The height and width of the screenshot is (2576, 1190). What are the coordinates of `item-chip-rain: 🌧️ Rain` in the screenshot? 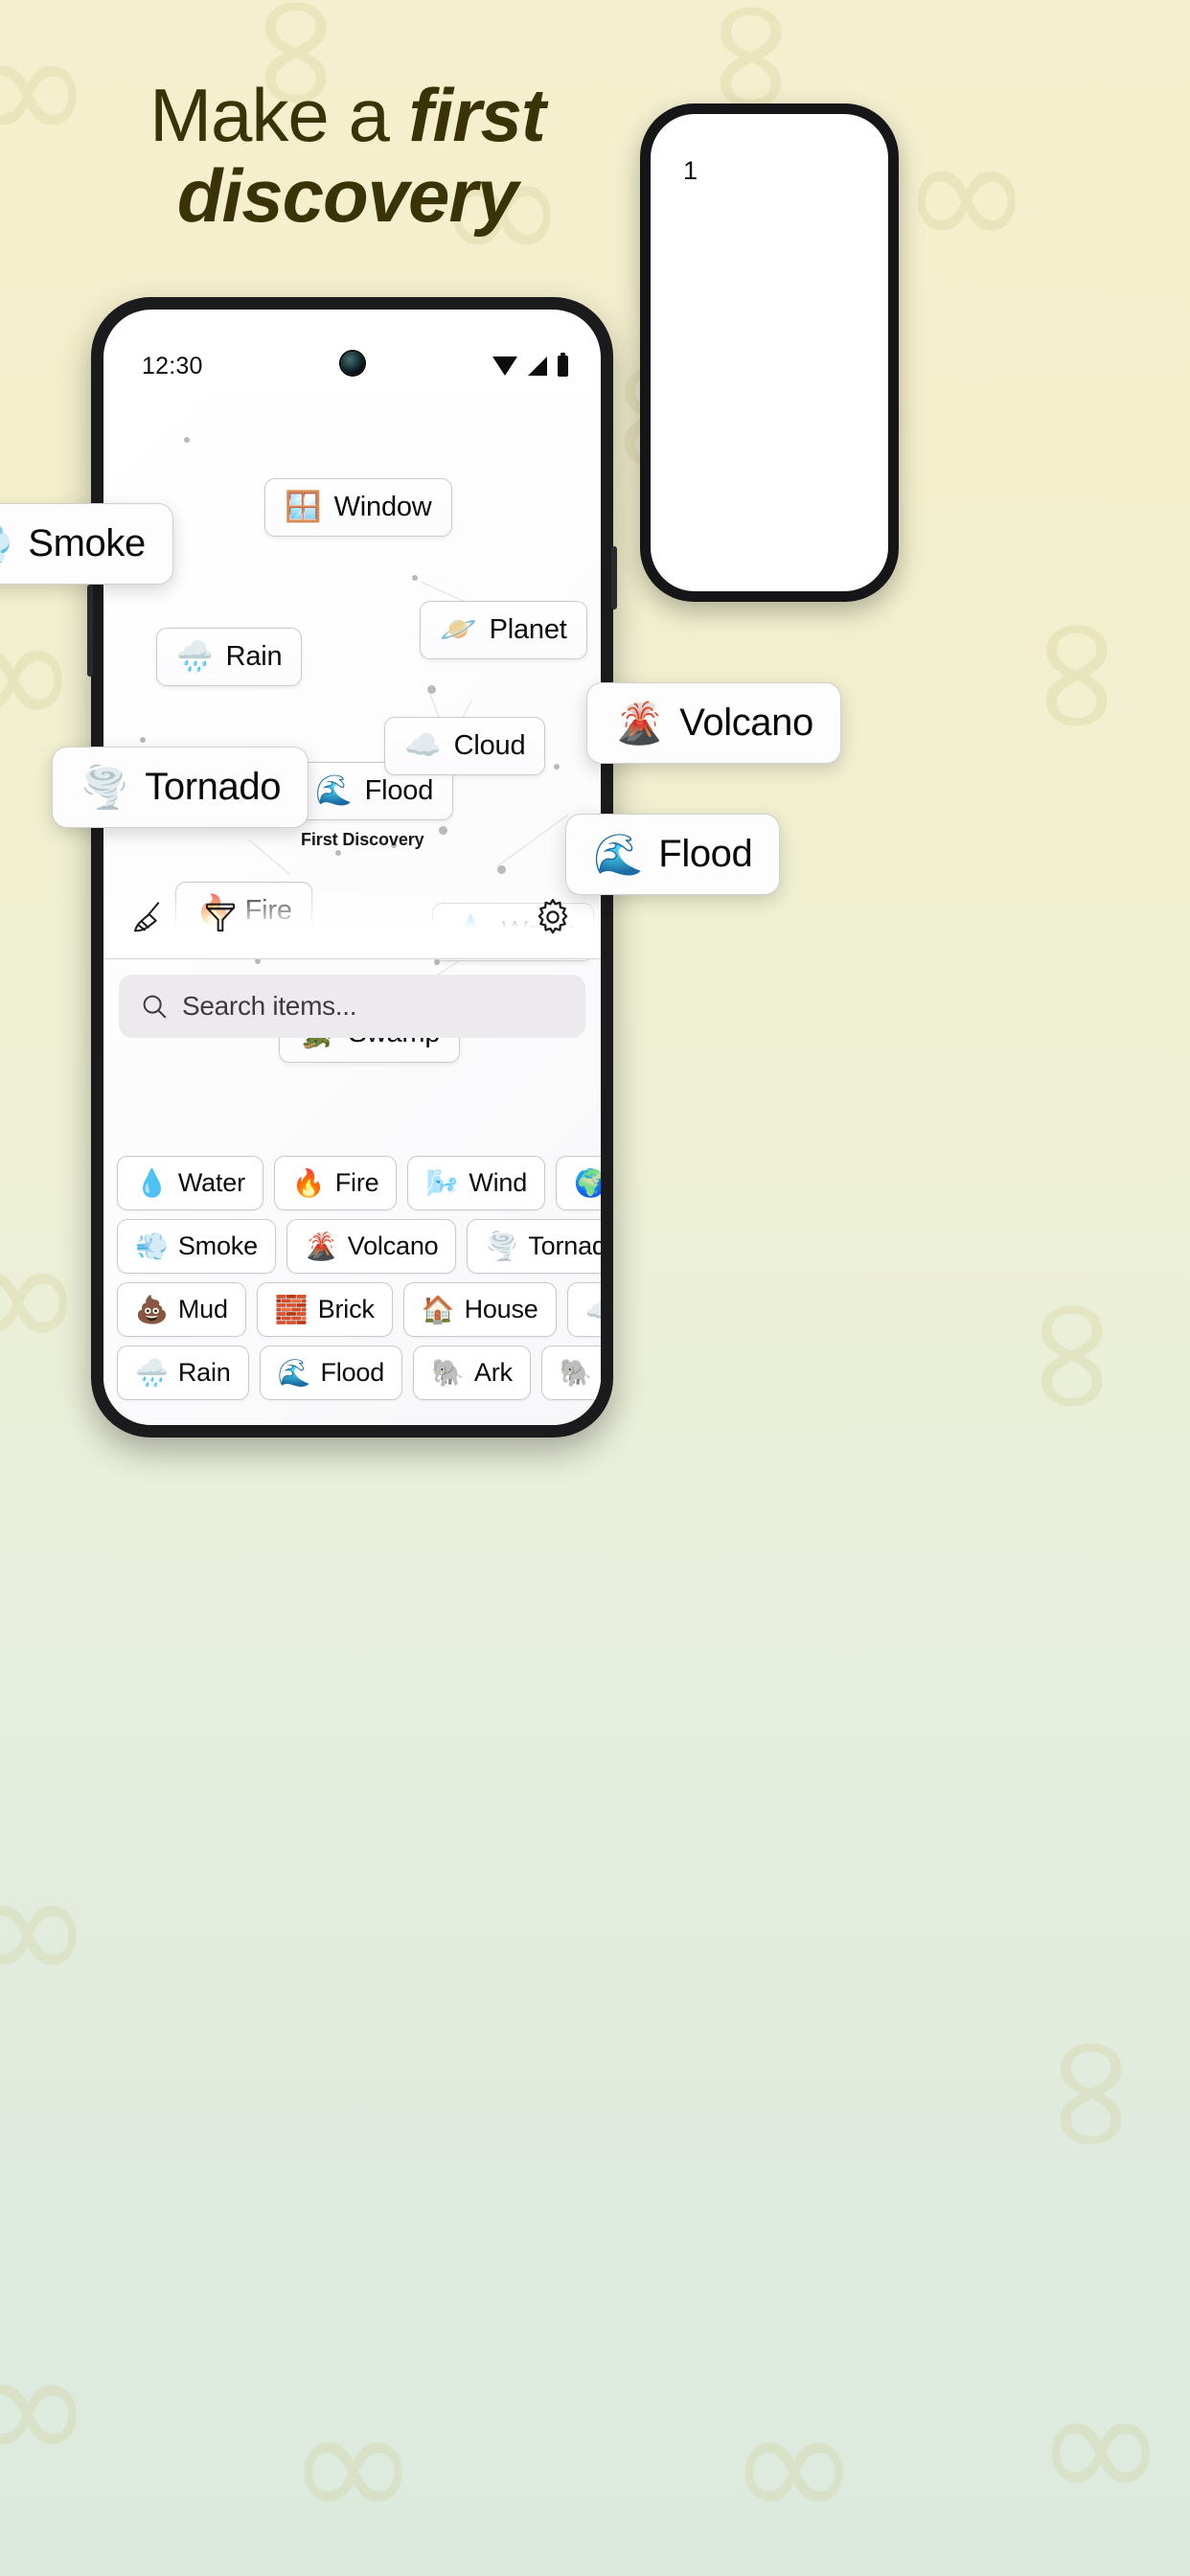 It's located at (183, 1373).